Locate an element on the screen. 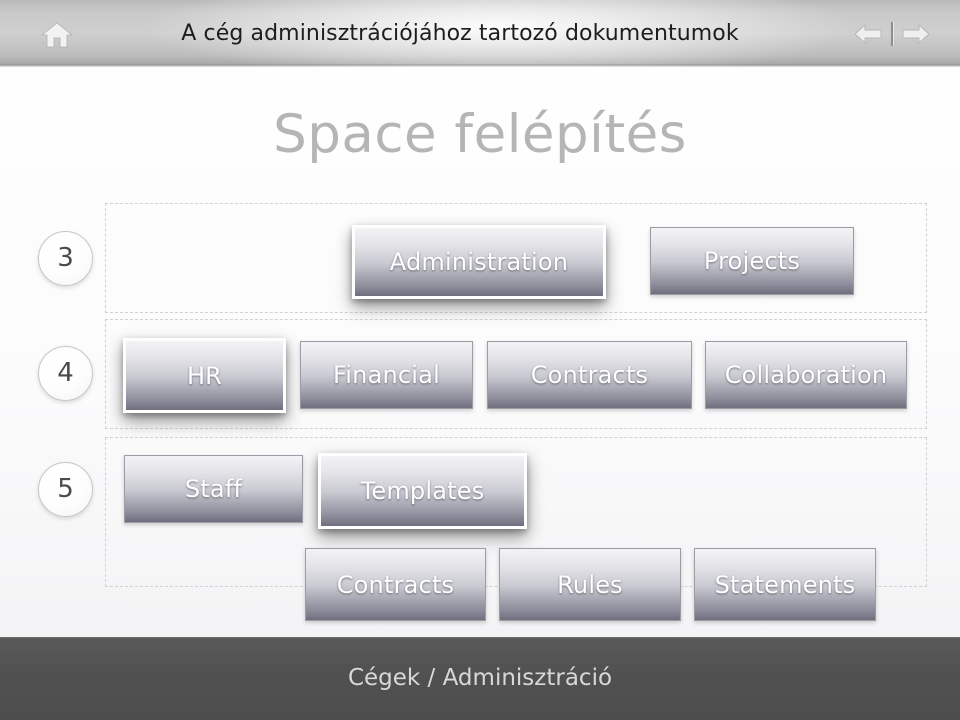 The height and width of the screenshot is (720, 960). page-title: Space felépítés is located at coordinates (480, 134).